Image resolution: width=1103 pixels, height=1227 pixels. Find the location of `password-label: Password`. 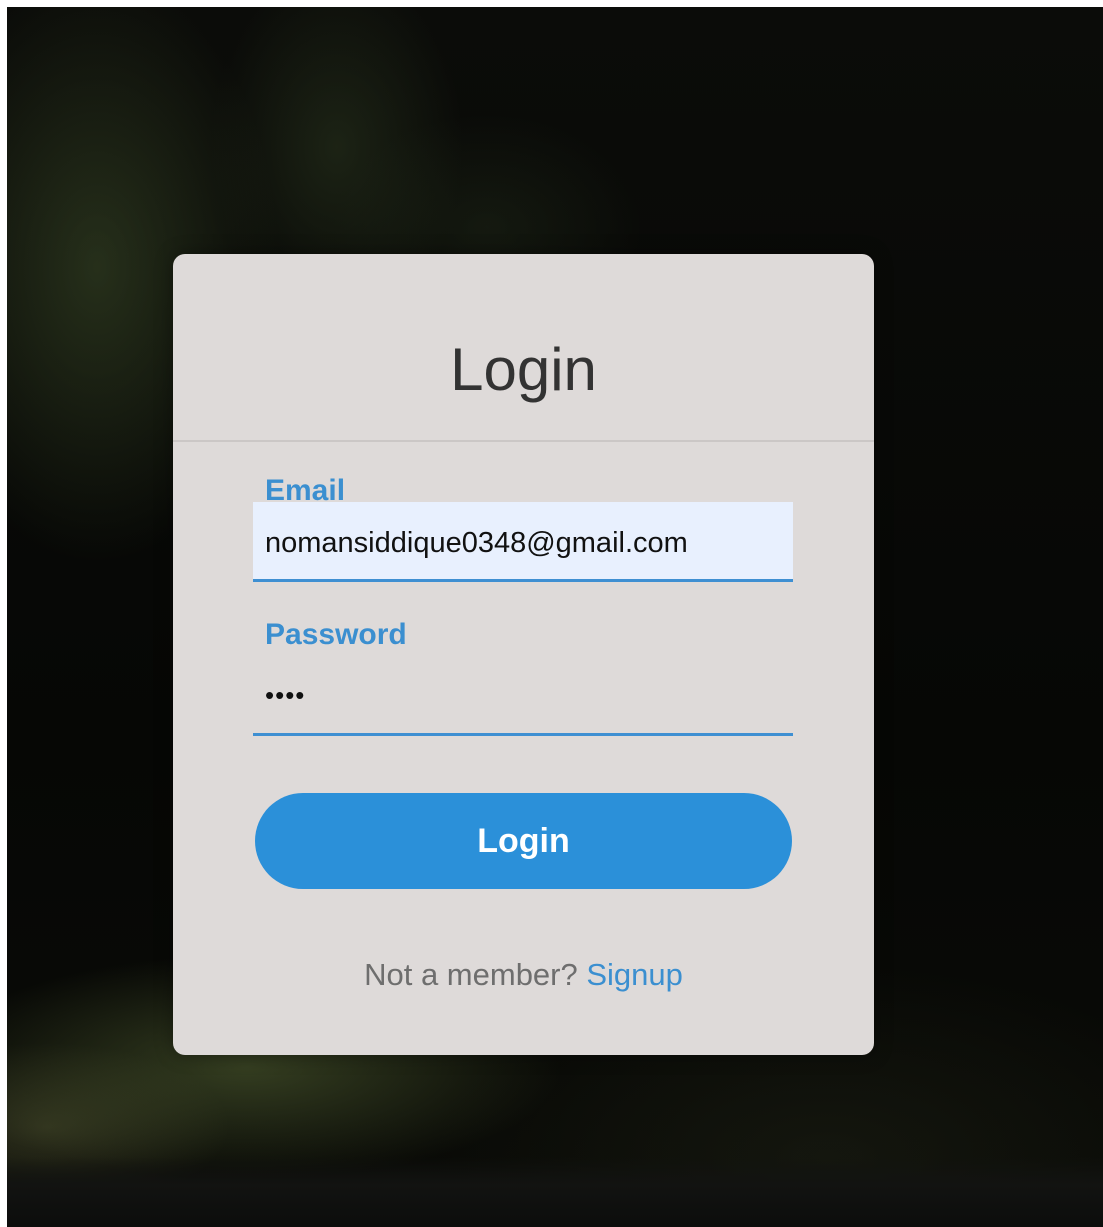

password-label: Password is located at coordinates (336, 634).